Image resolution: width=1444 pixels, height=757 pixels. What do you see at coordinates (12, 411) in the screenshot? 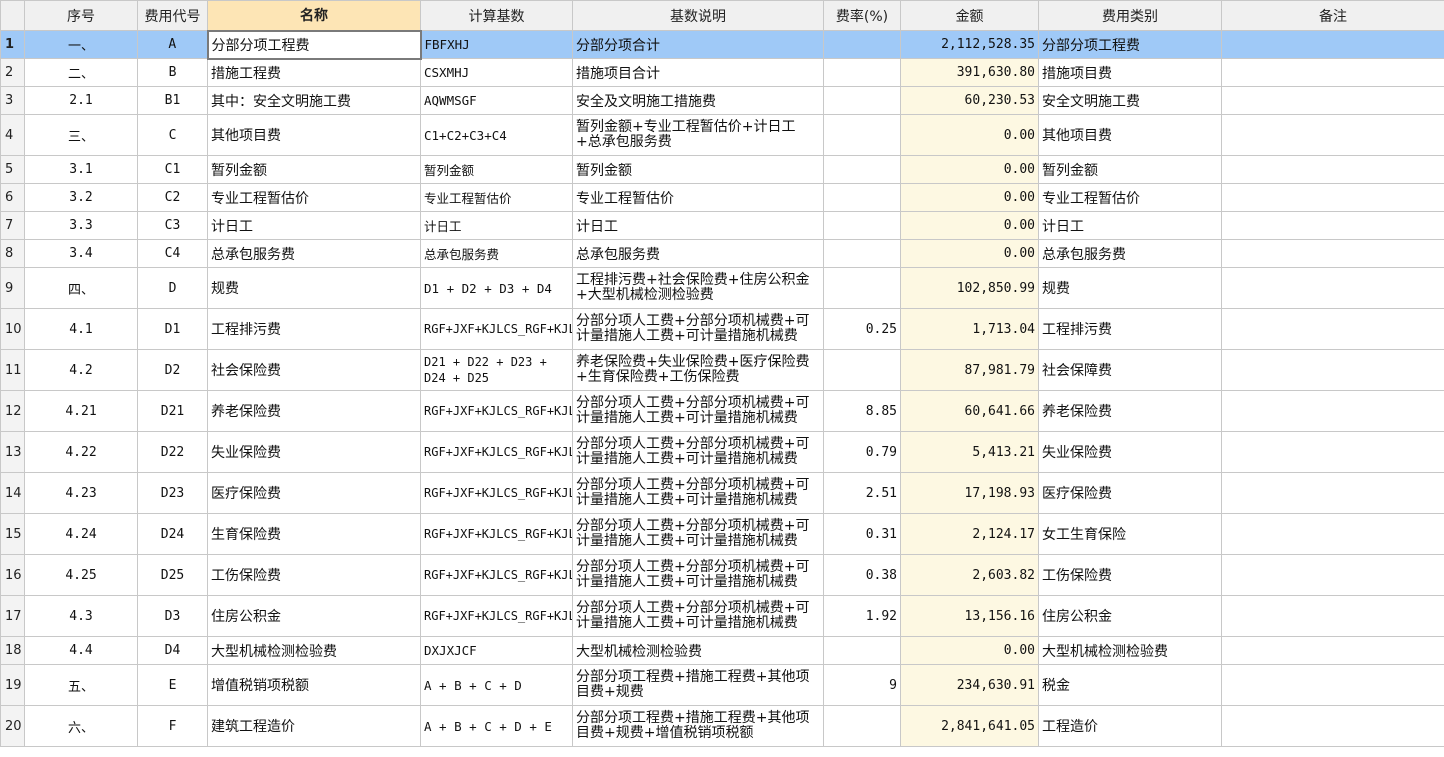
I see `row-number-cell: 12` at bounding box center [12, 411].